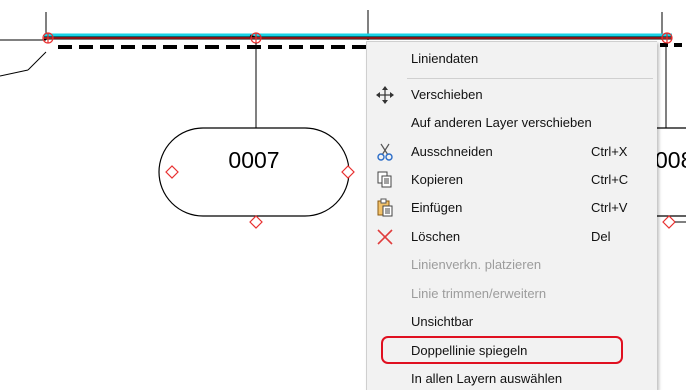  What do you see at coordinates (385, 237) in the screenshot?
I see `delete-x-icon` at bounding box center [385, 237].